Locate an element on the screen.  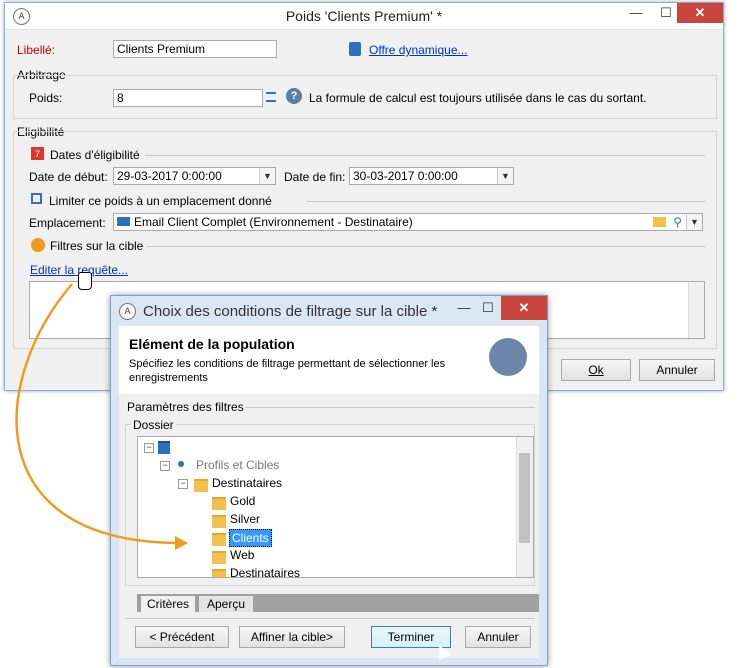
arrow-path is located at coordinates (95, 414).